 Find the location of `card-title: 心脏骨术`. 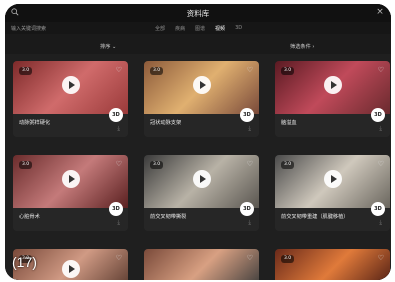

card-title: 心脏骨术 is located at coordinates (29, 217).